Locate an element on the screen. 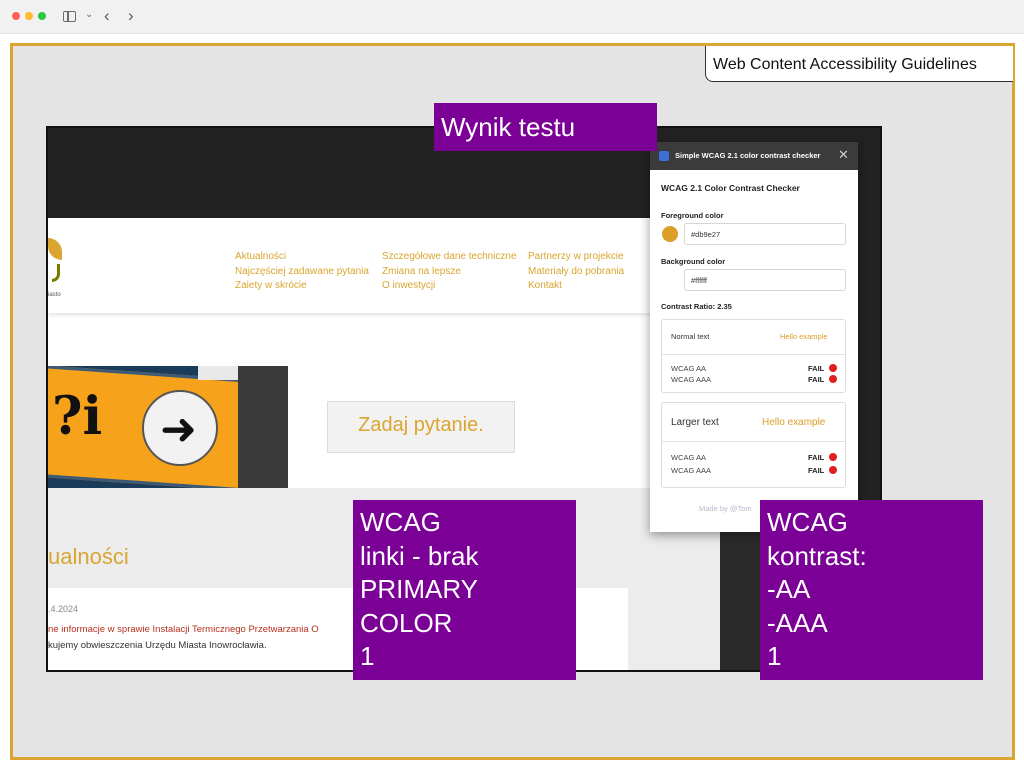 The height and width of the screenshot is (770, 1024). background-label: Background color is located at coordinates (693, 261).